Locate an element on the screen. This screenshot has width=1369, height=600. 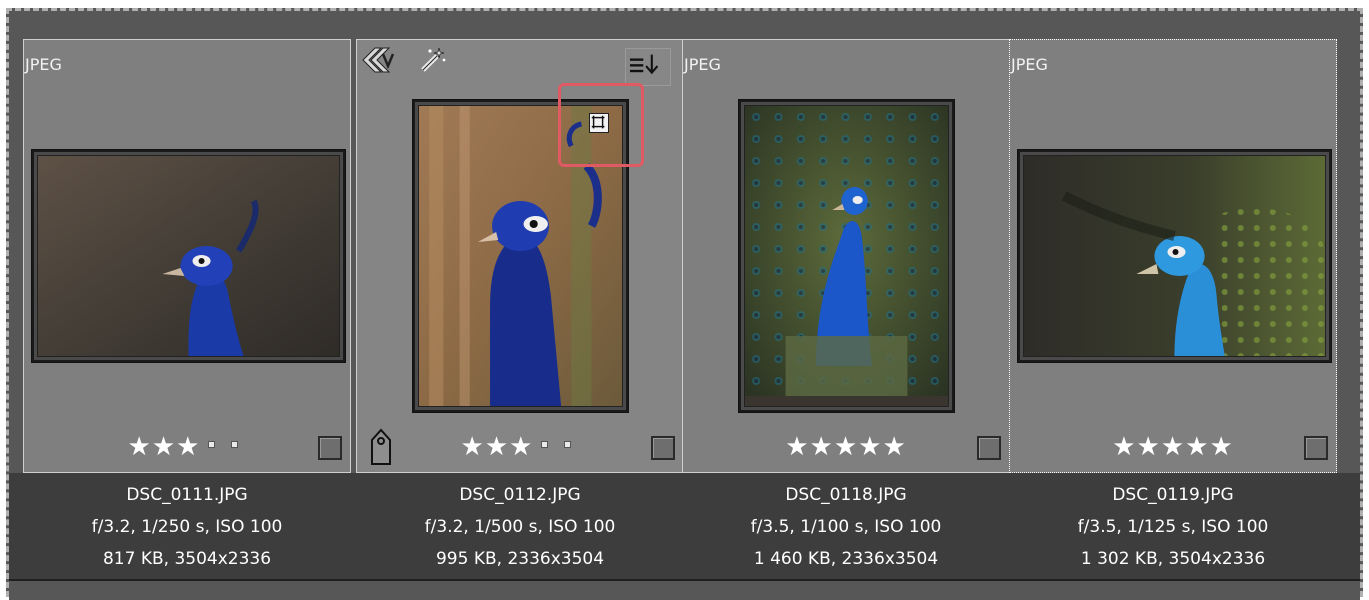
magic-wand-icon is located at coordinates (433, 60).